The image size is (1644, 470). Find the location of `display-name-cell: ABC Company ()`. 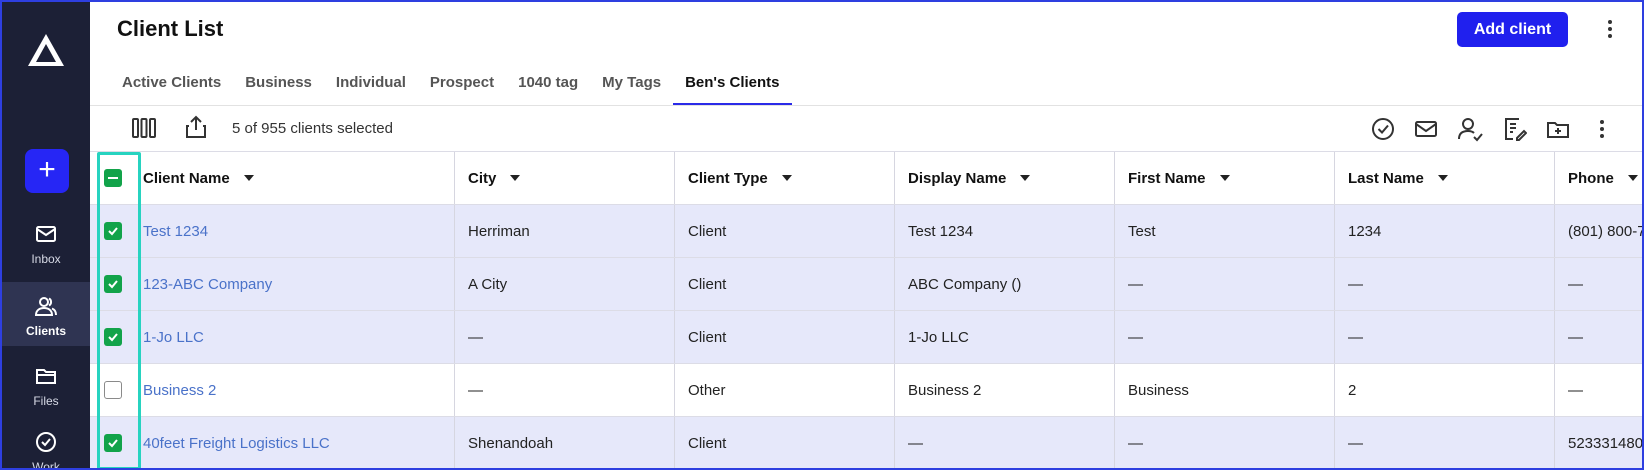

display-name-cell: ABC Company () is located at coordinates (1005, 284).